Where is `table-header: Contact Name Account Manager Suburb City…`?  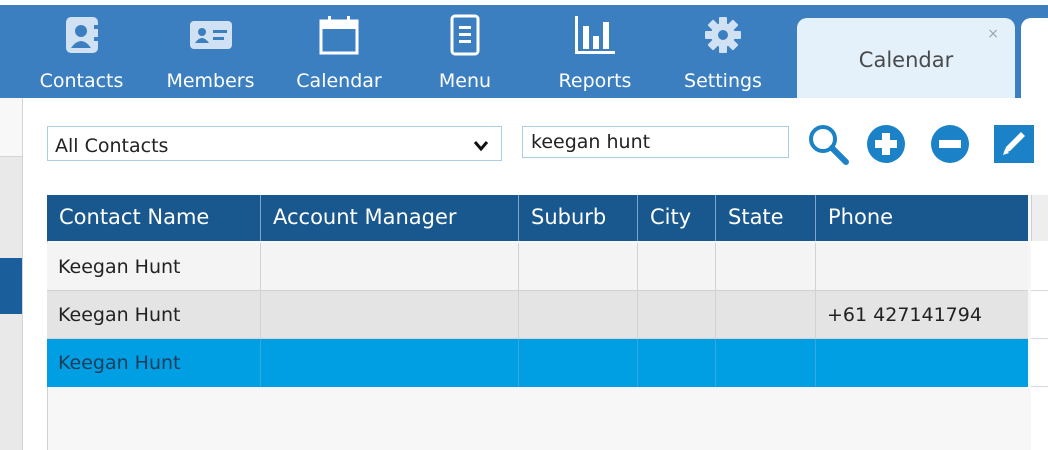 table-header: Contact Name Account Manager Suburb City… is located at coordinates (537, 218).